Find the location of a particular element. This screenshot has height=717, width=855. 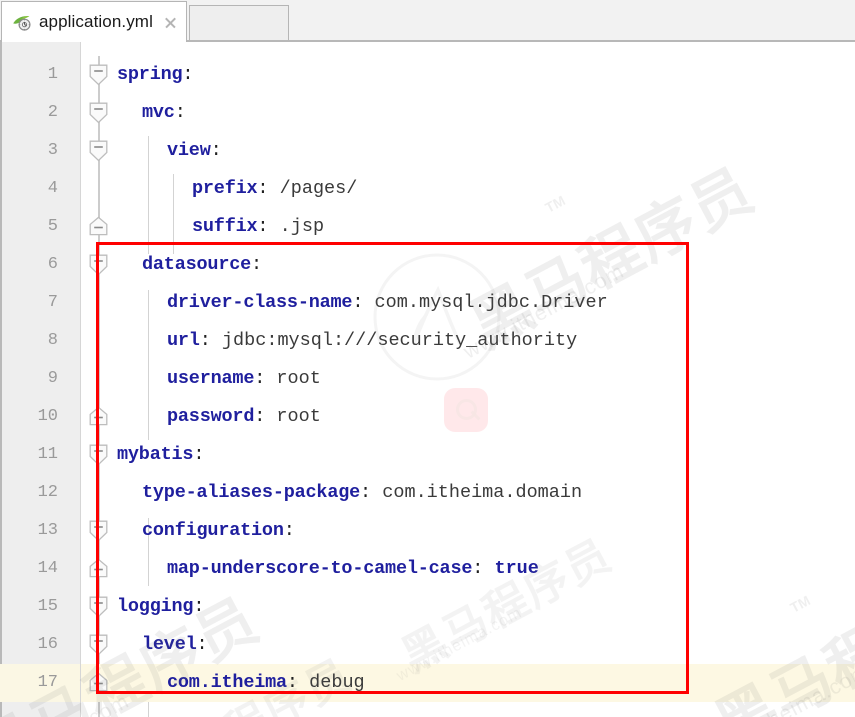

code-line: 4 prefix: /pages/ is located at coordinates (427, 189).